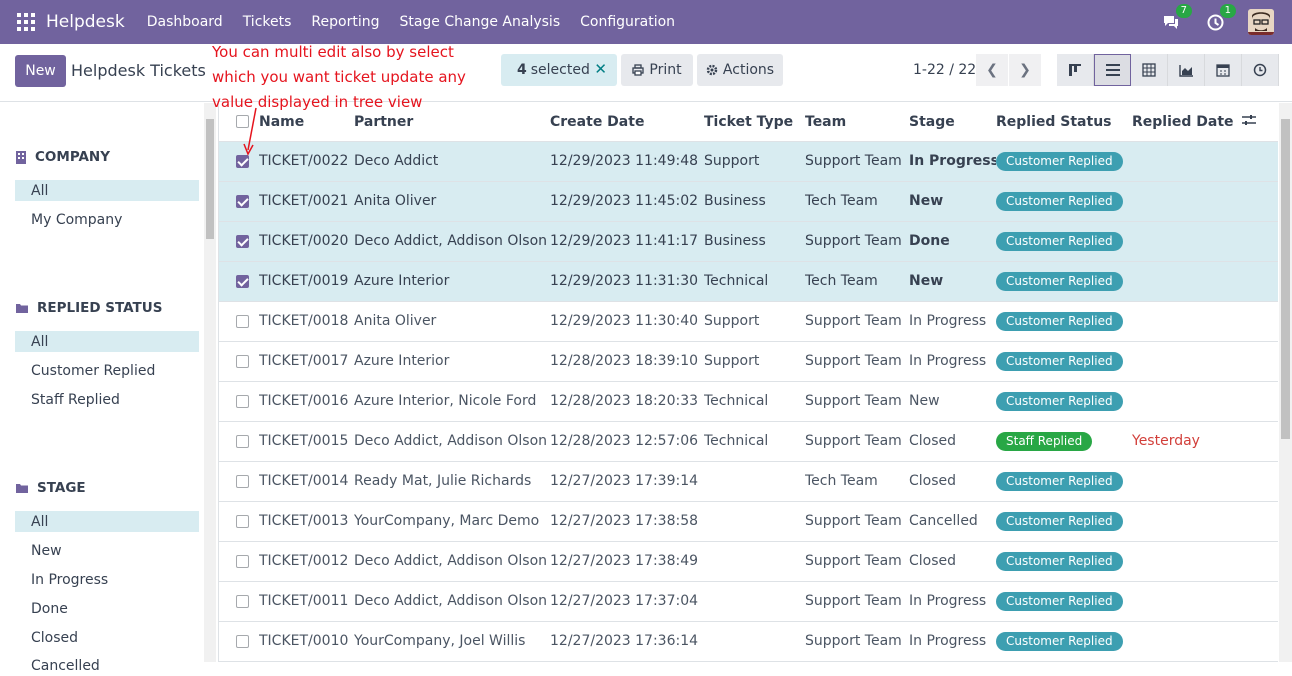 Image resolution: width=1292 pixels, height=676 pixels. What do you see at coordinates (857, 561) in the screenshot?
I see `cell-team: Support Team` at bounding box center [857, 561].